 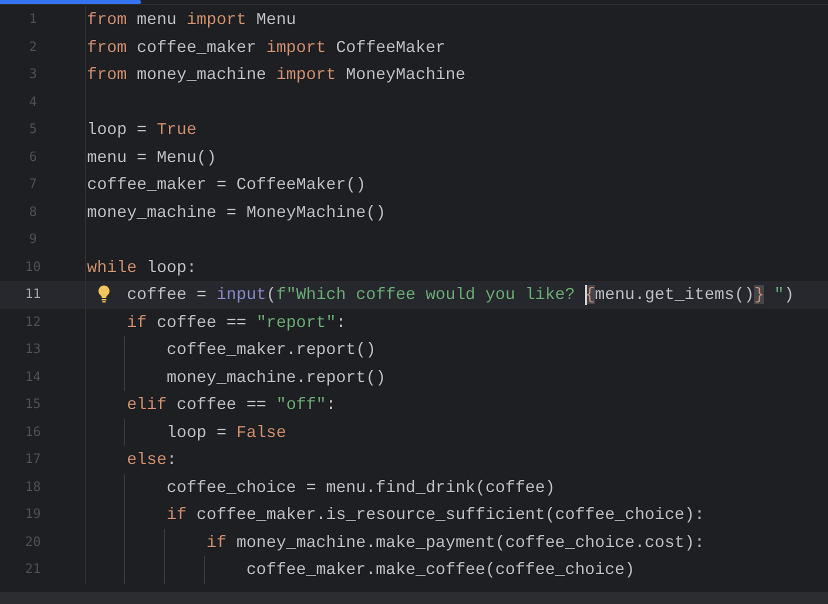 I want to click on code-token: coffee_maker, so click(x=197, y=47).